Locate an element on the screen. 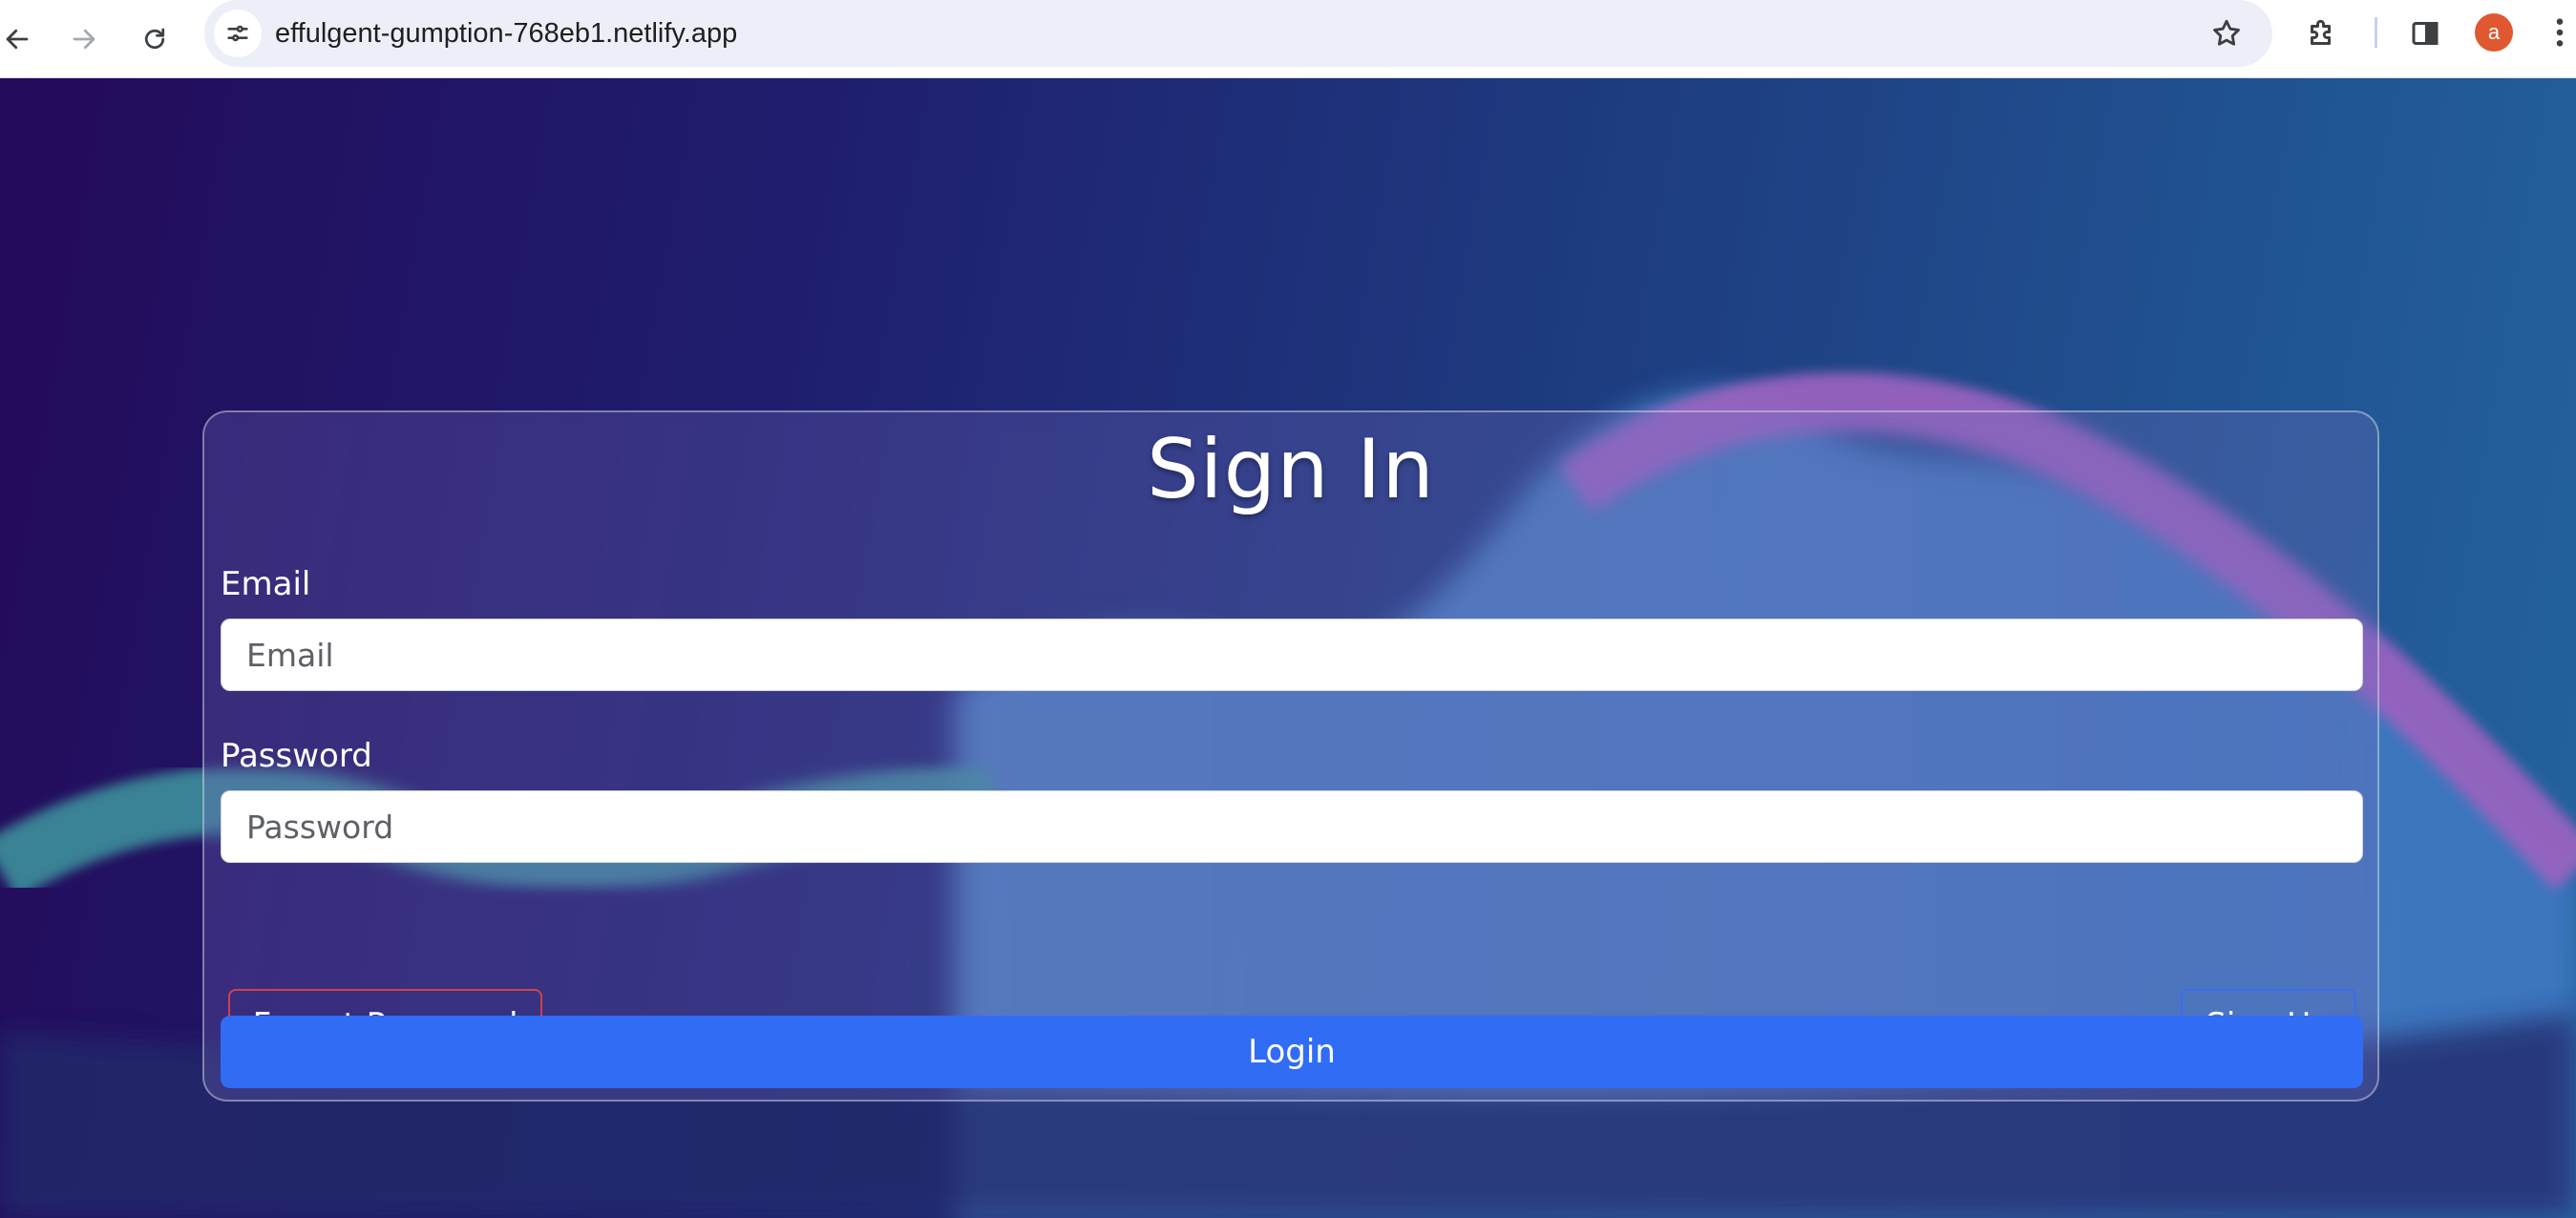  toolbar-divider is located at coordinates (2376, 33).